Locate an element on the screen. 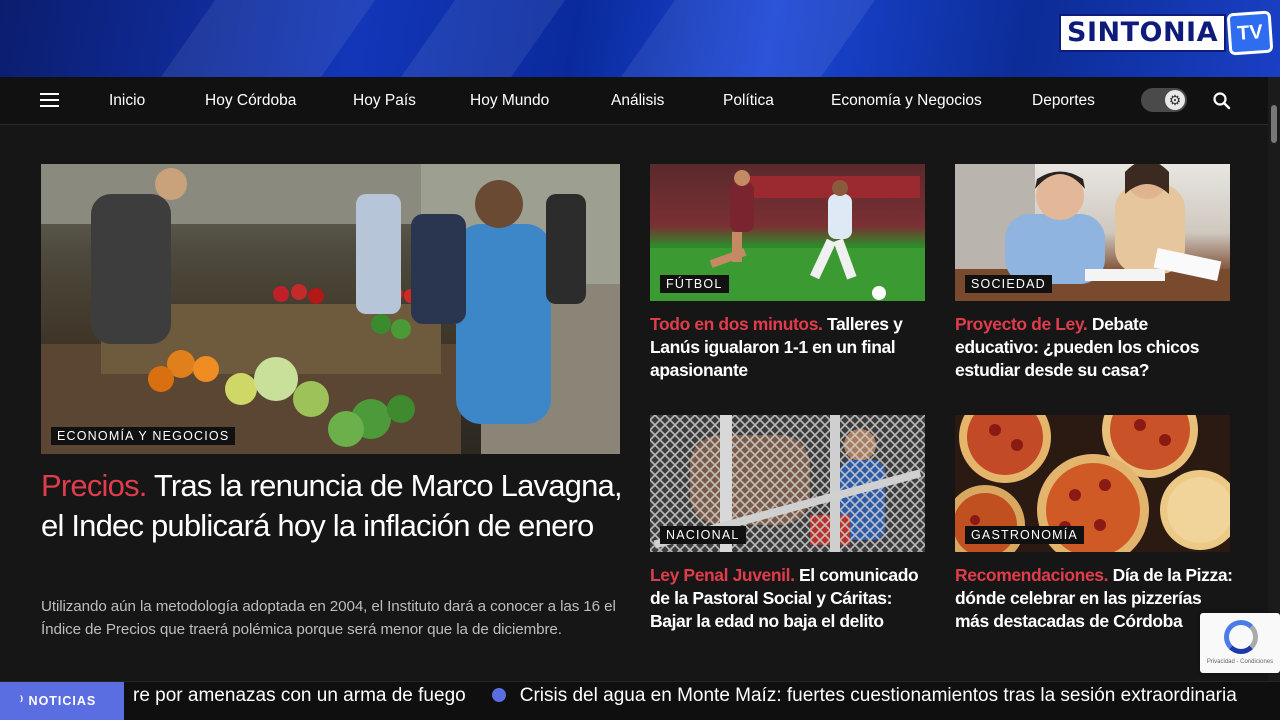 This screenshot has width=1280, height=720. nav-item-analisis: Análisis is located at coordinates (637, 101).